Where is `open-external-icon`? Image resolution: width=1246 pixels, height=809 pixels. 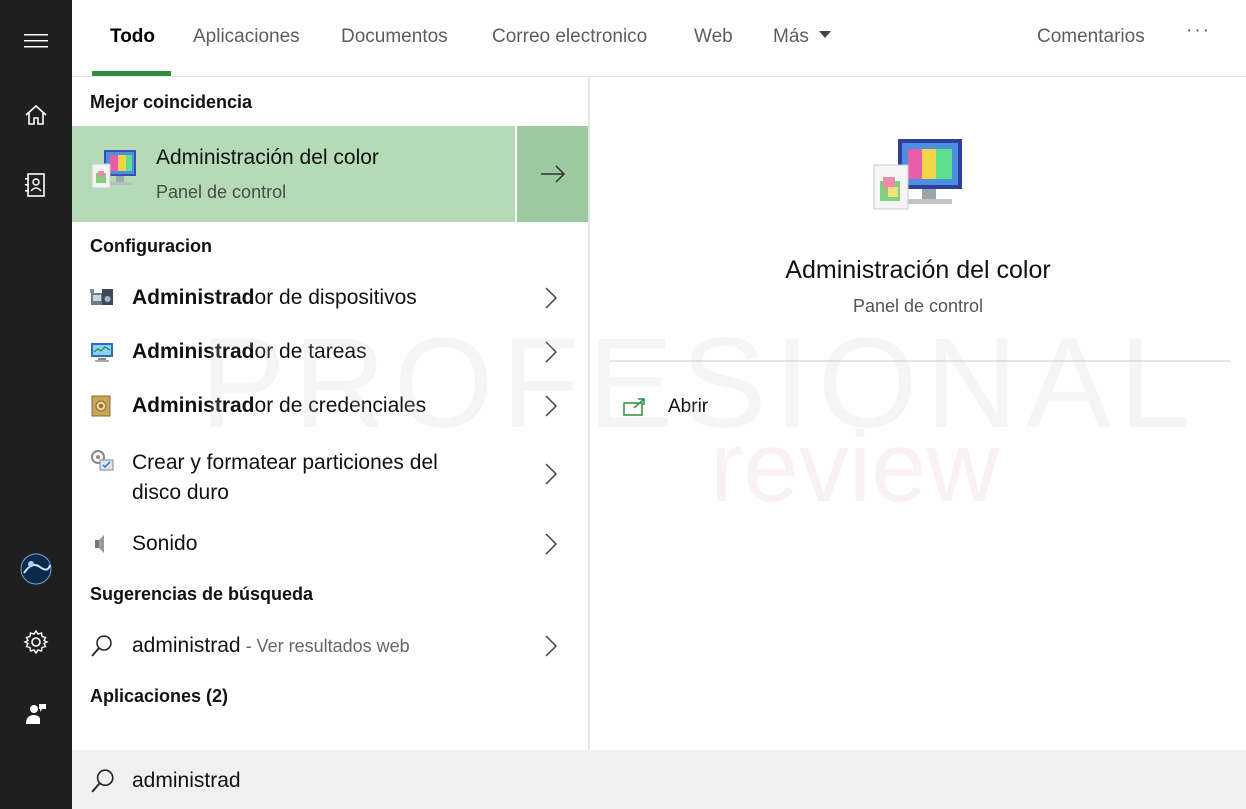 open-external-icon is located at coordinates (634, 407).